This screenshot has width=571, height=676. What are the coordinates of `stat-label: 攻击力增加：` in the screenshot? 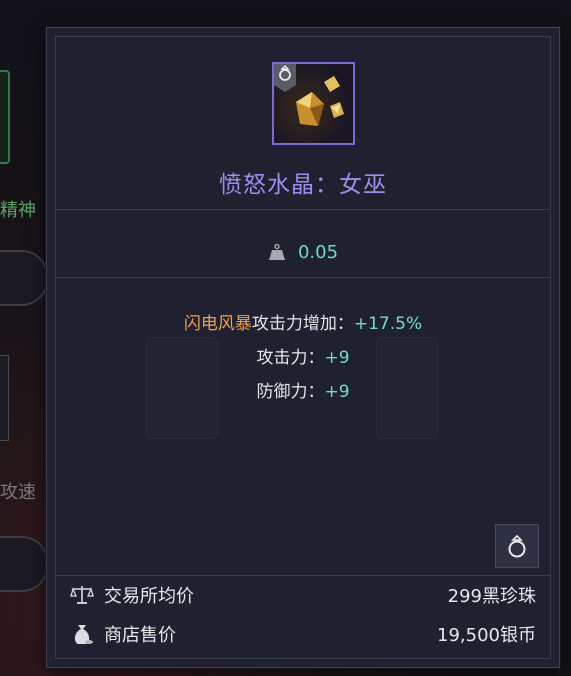 It's located at (302, 324).